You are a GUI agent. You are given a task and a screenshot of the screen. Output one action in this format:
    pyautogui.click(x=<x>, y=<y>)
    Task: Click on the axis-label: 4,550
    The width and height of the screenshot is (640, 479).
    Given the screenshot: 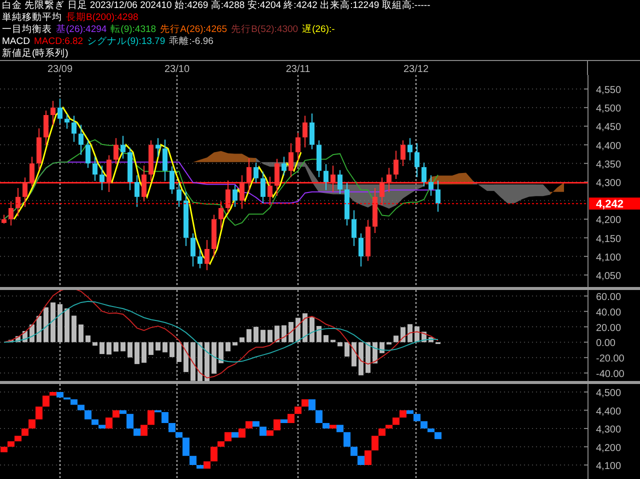 What is the action you would take?
    pyautogui.click(x=609, y=90)
    